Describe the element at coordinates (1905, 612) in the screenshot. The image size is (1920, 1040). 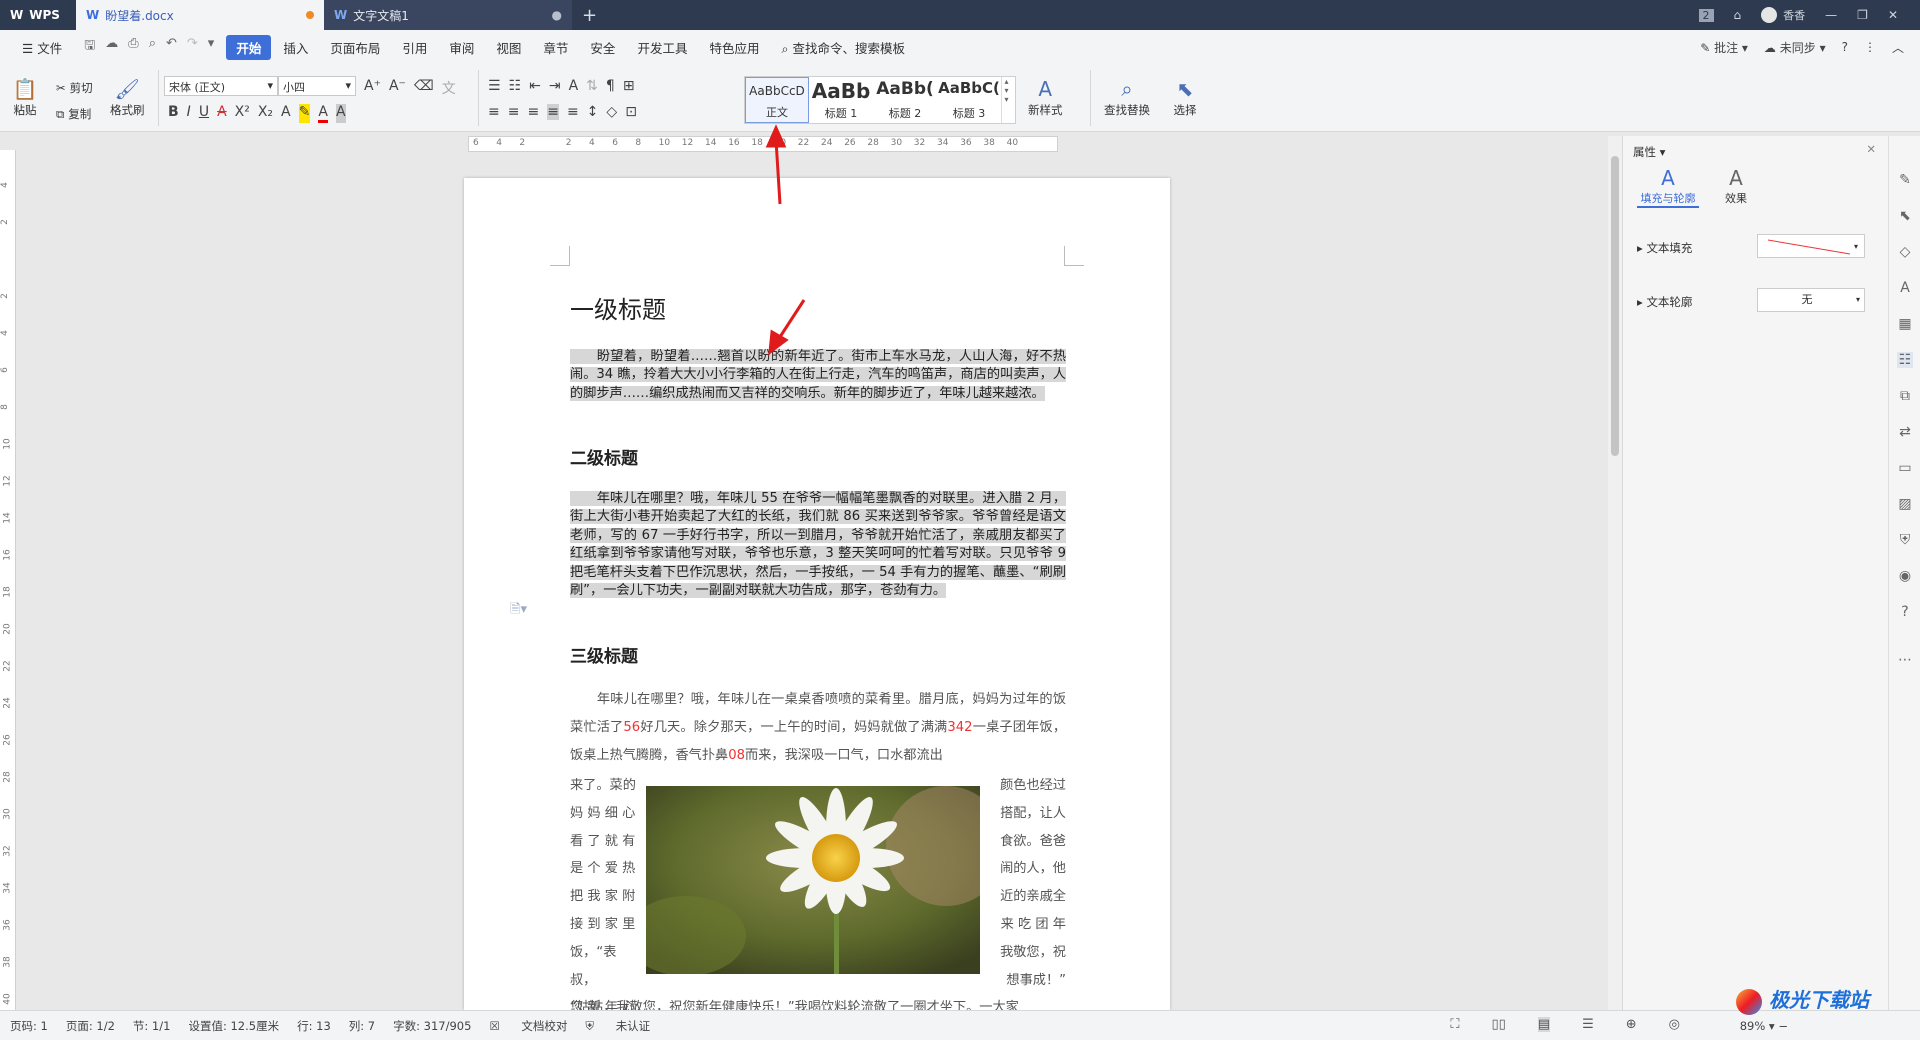
I see `help-circle-icon: ?` at that location.